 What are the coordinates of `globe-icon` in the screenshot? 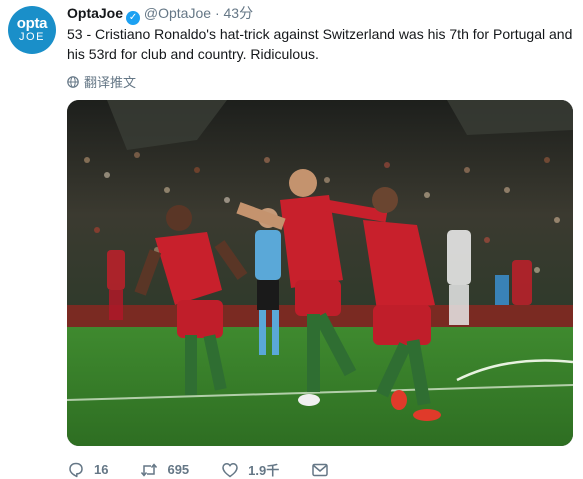 It's located at (73, 81).